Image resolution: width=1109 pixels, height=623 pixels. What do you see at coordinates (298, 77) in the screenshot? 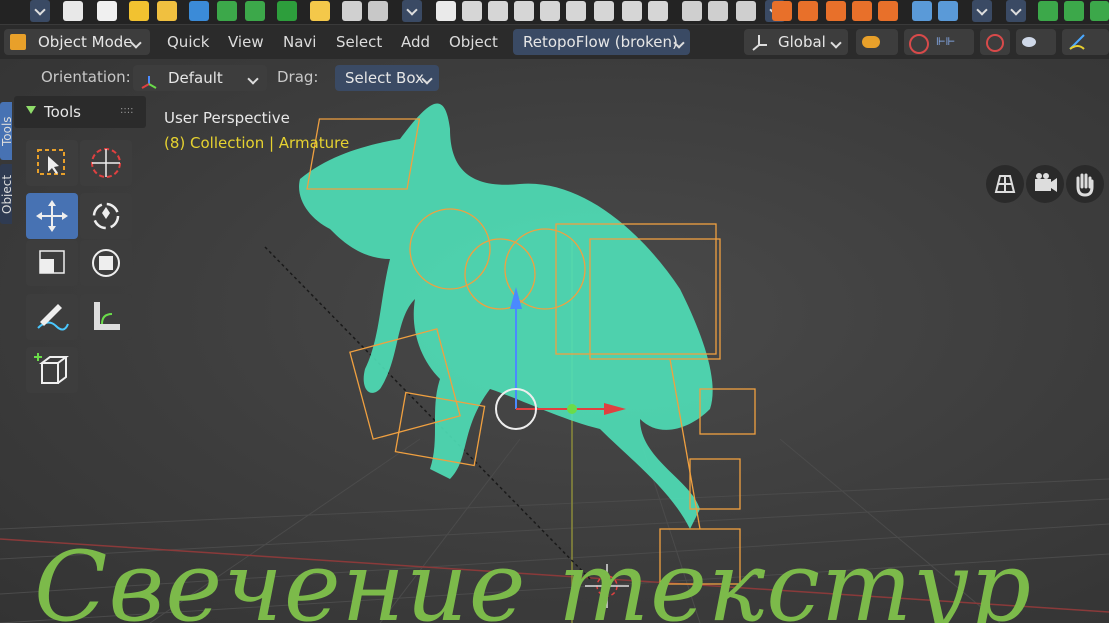
I see `drag-label: Drag:` at bounding box center [298, 77].